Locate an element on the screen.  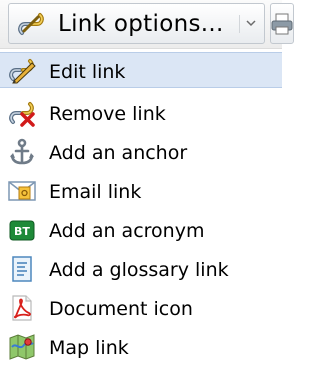
acronym-bt-text: BT is located at coordinates (22, 231).